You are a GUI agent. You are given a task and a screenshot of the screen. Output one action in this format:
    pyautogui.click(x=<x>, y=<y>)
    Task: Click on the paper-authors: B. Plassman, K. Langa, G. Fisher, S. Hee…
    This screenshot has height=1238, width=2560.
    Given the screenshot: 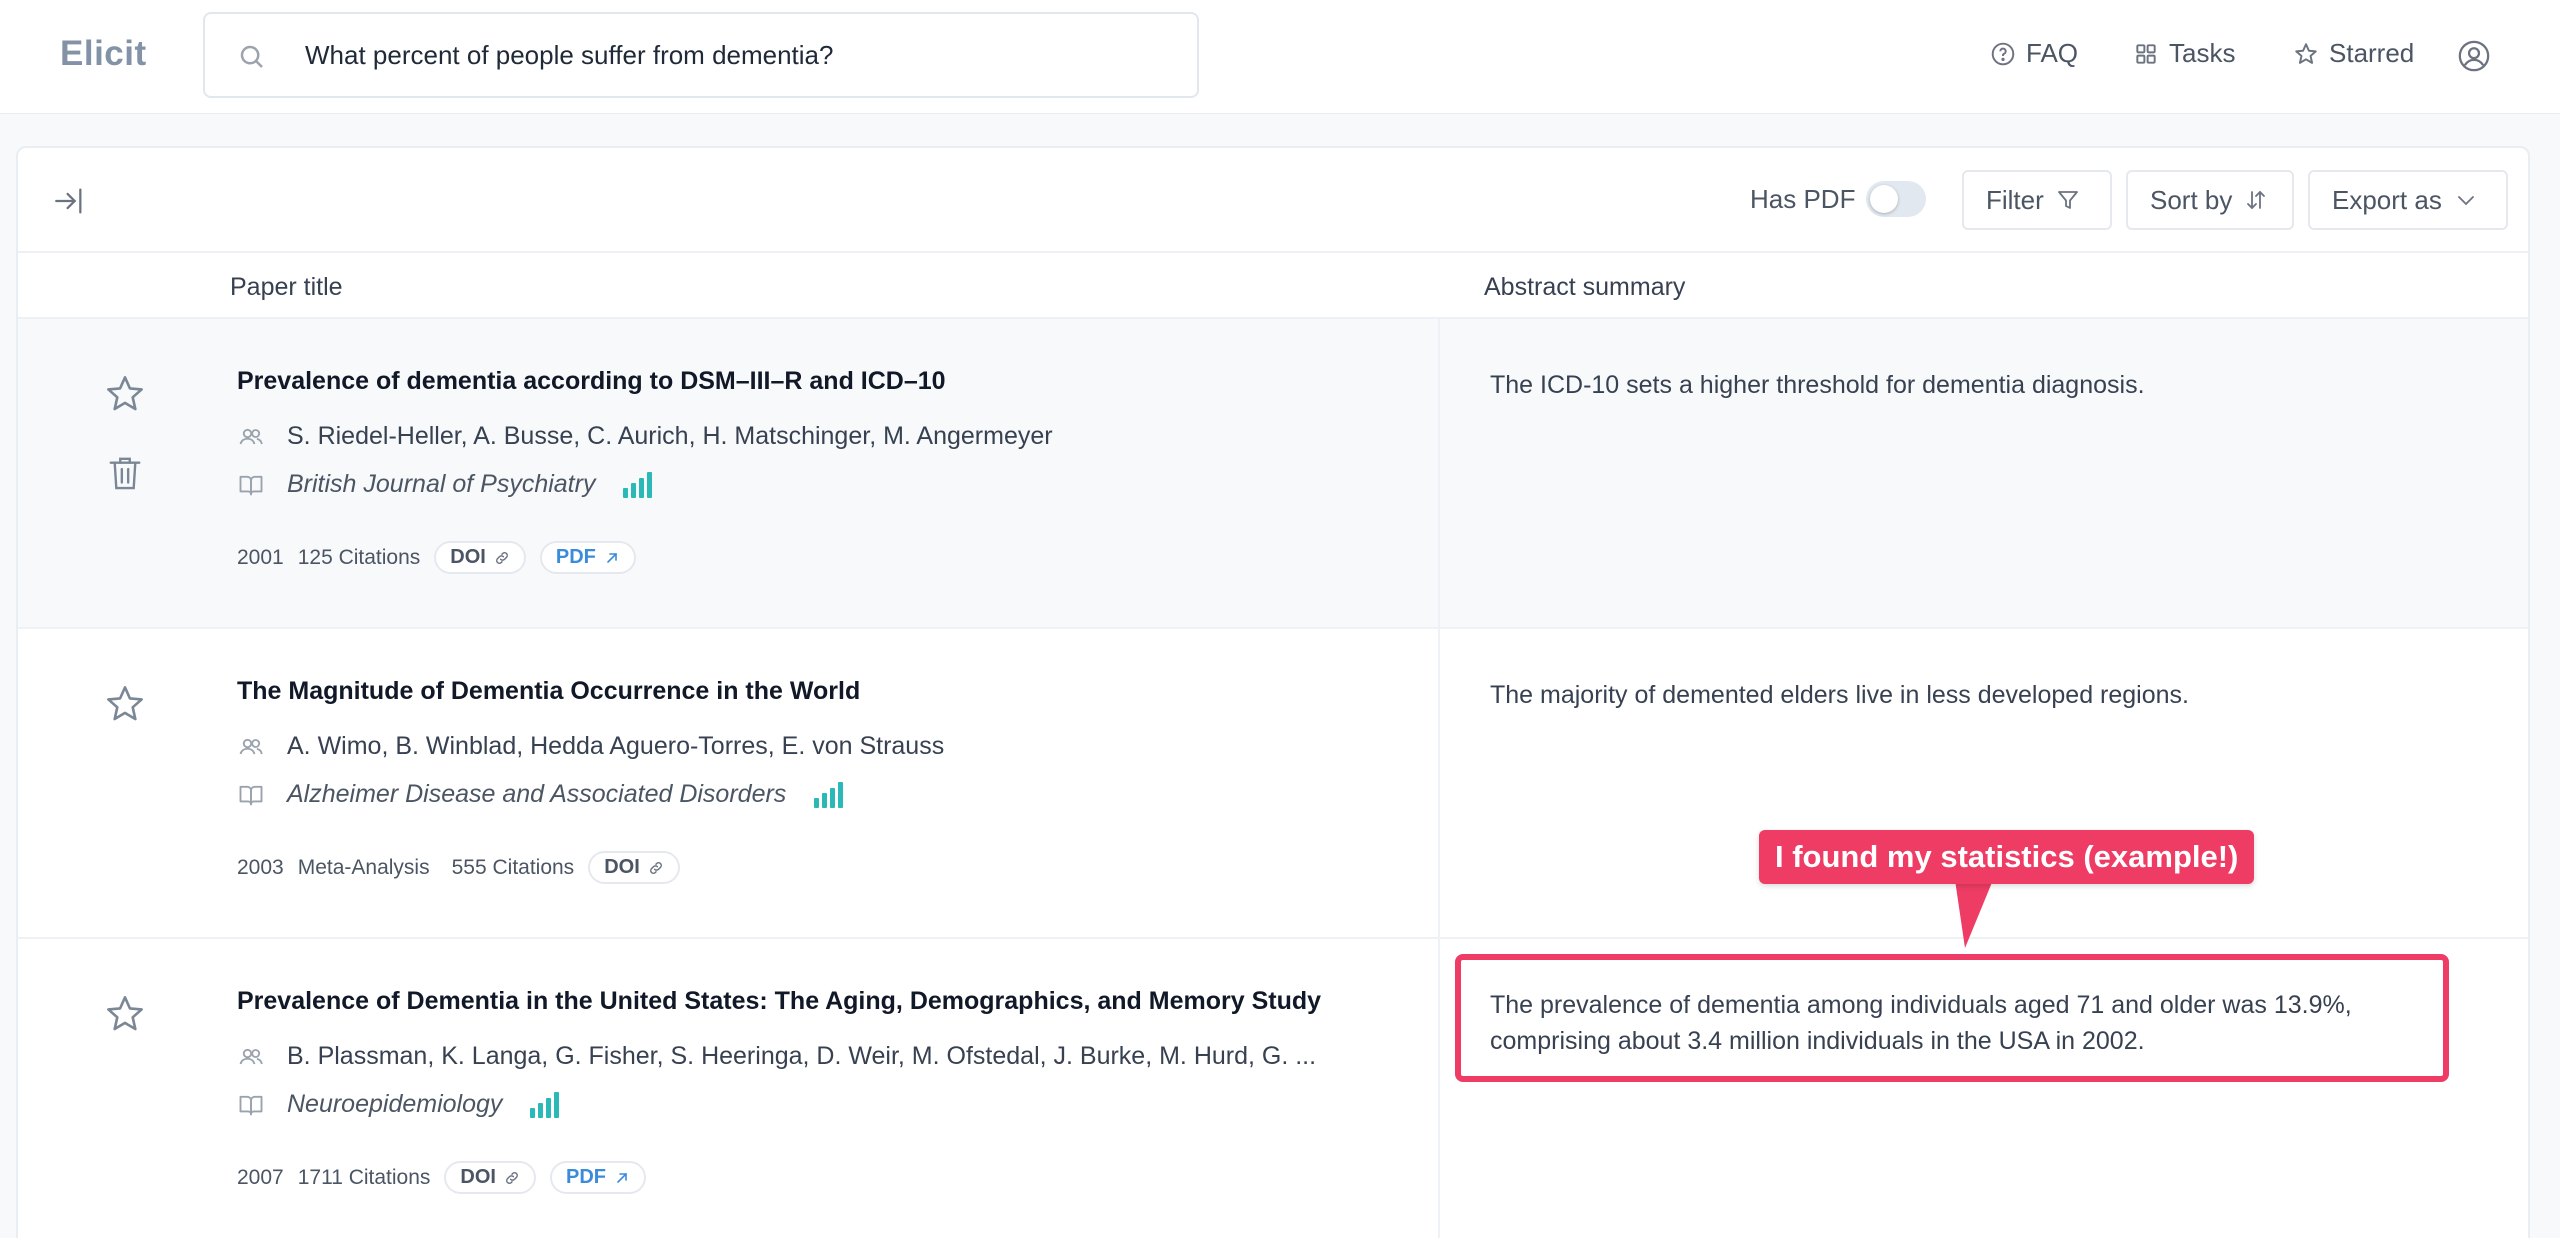 What is the action you would take?
    pyautogui.click(x=776, y=1056)
    